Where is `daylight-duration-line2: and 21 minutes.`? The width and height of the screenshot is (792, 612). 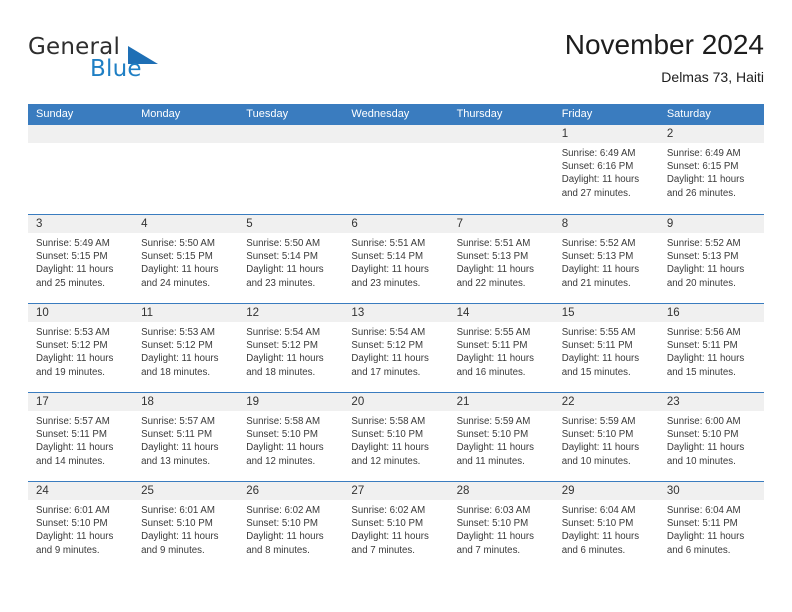
daylight-duration-line2: and 21 minutes. is located at coordinates (596, 283).